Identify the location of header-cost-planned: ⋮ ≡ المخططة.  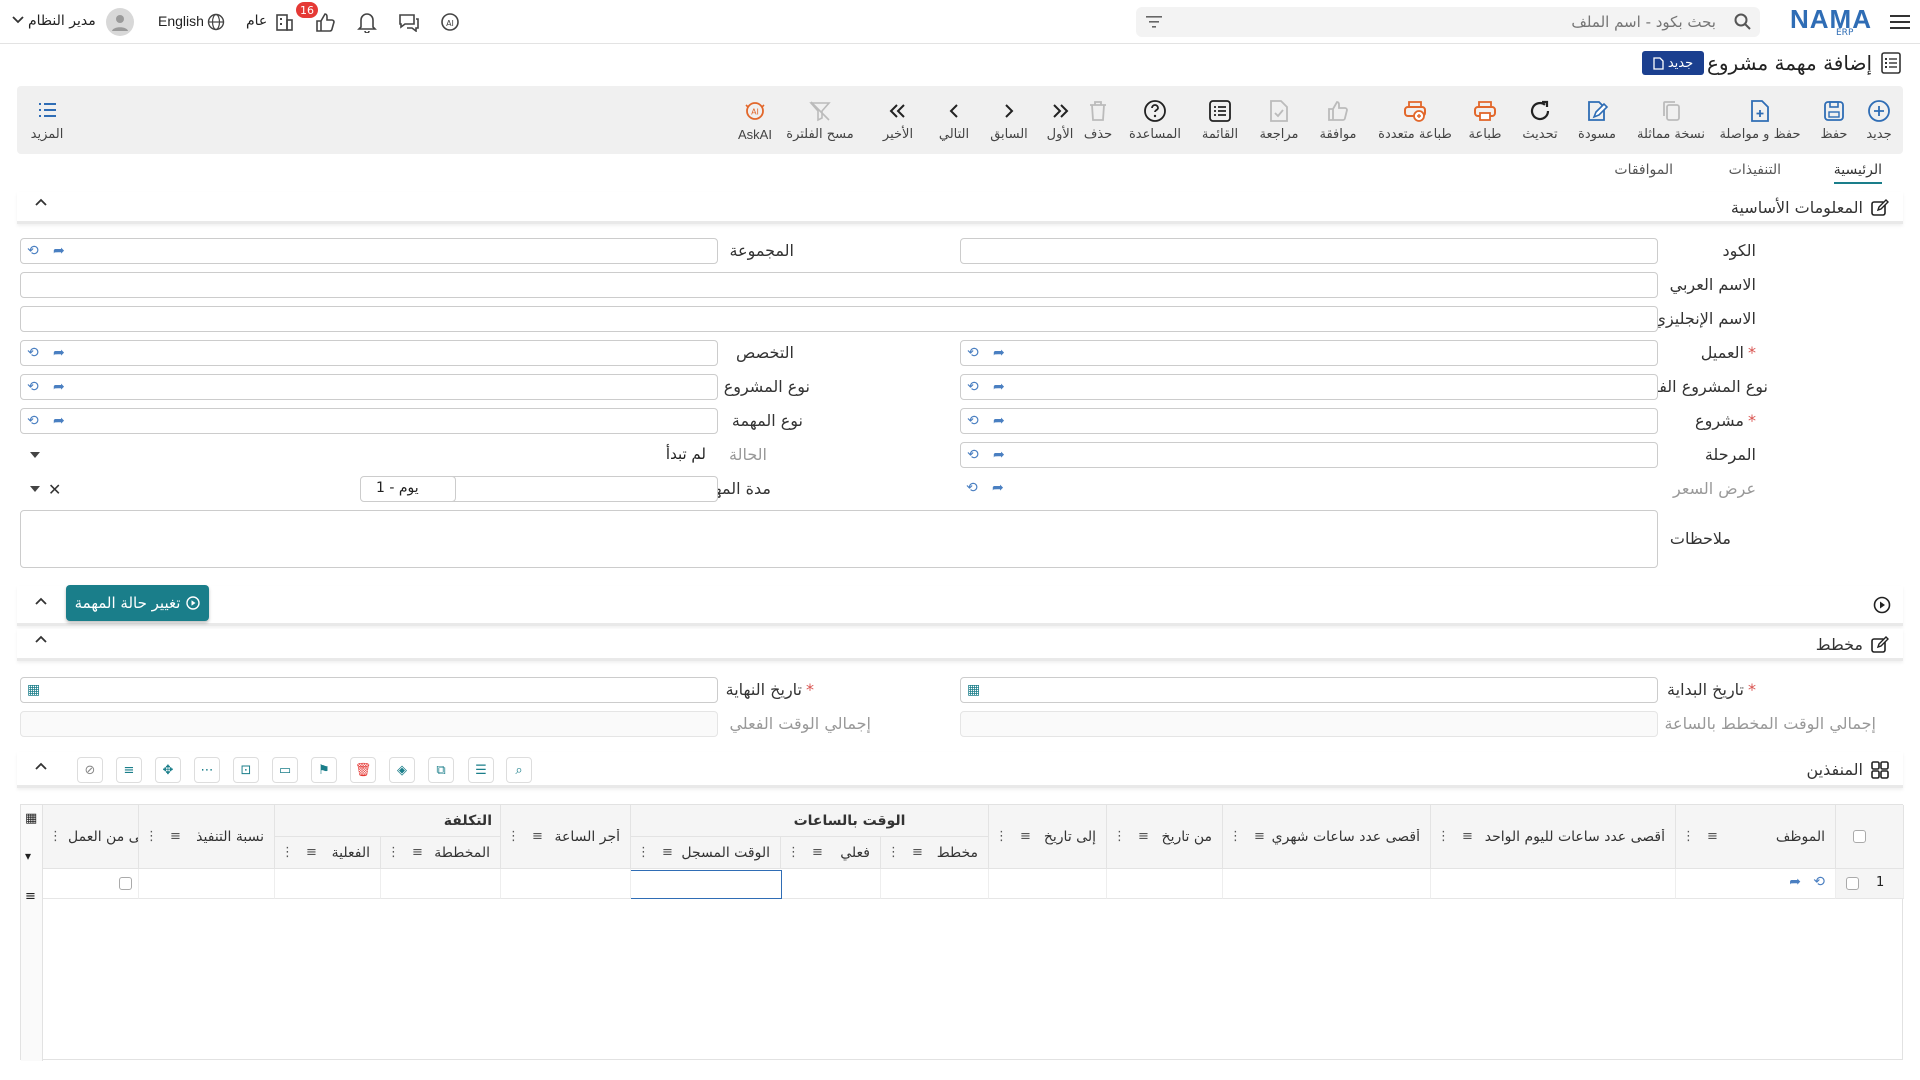
(441, 853).